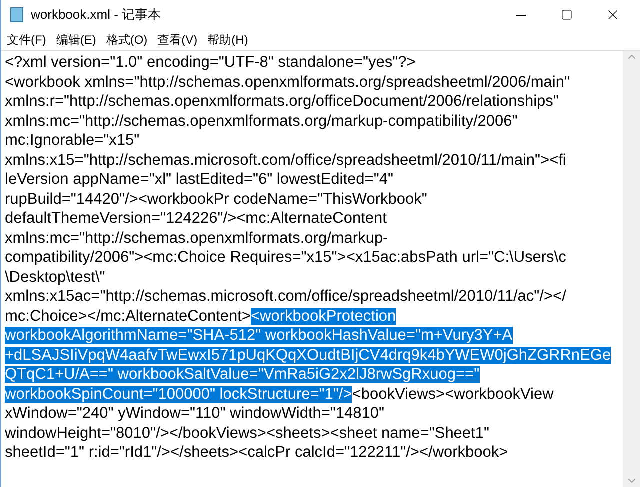 Image resolution: width=640 pixels, height=487 pixels. What do you see at coordinates (631, 269) in the screenshot?
I see `scrollbar` at bounding box center [631, 269].